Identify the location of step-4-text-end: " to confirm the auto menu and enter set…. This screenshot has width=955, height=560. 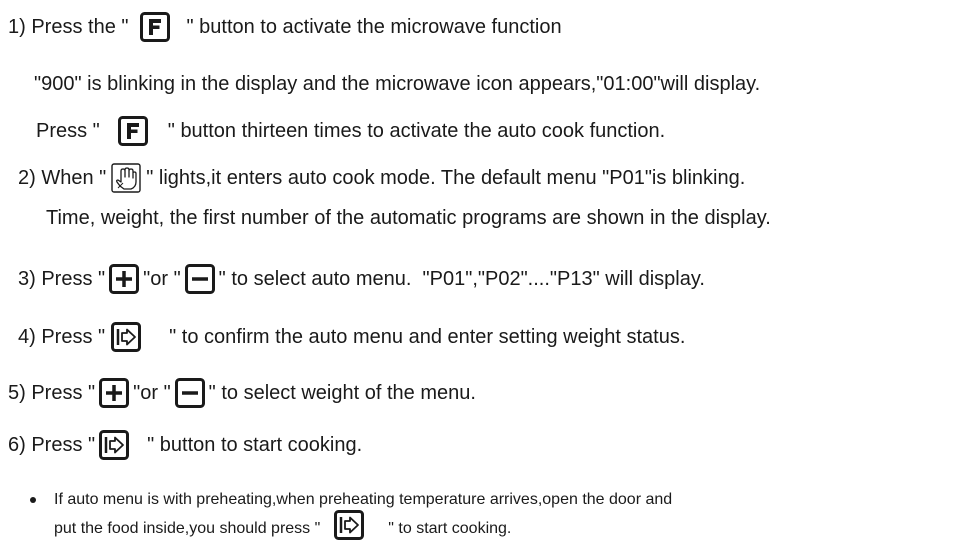
(427, 337).